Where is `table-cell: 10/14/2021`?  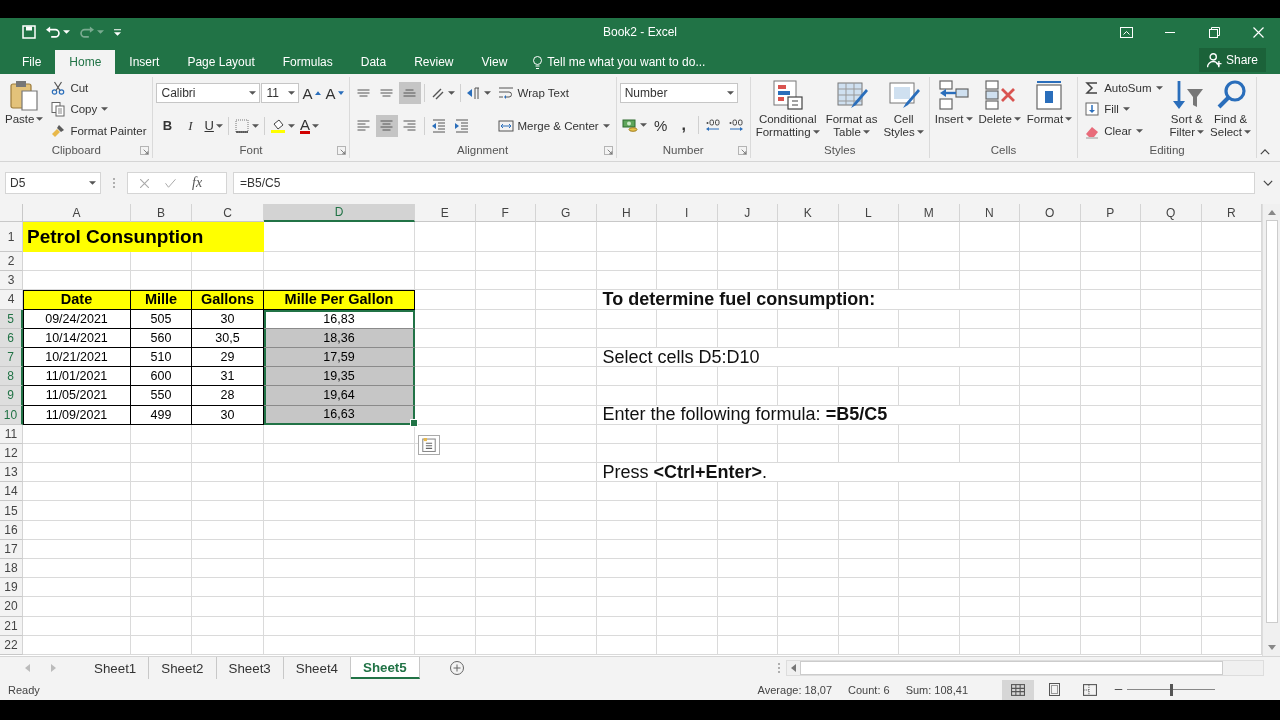 table-cell: 10/14/2021 is located at coordinates (77, 338).